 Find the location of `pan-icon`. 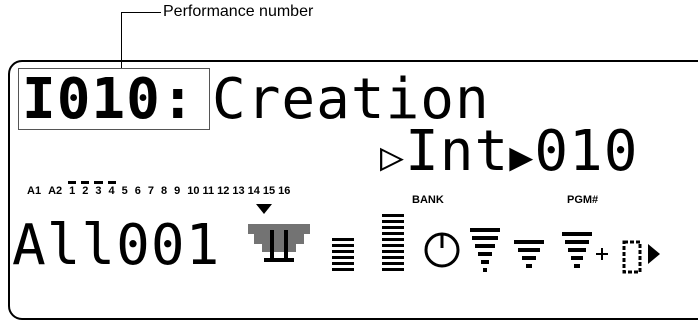

pan-icon is located at coordinates (279, 243).